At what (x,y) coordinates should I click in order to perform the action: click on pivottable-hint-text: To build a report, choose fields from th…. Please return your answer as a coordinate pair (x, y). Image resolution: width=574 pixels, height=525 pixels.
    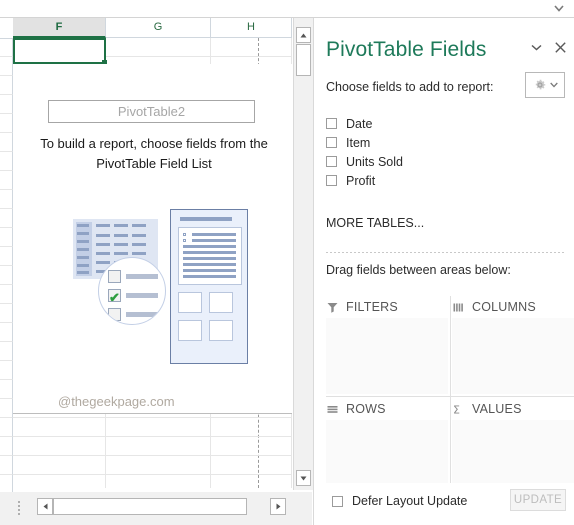
    Looking at the image, I should click on (154, 153).